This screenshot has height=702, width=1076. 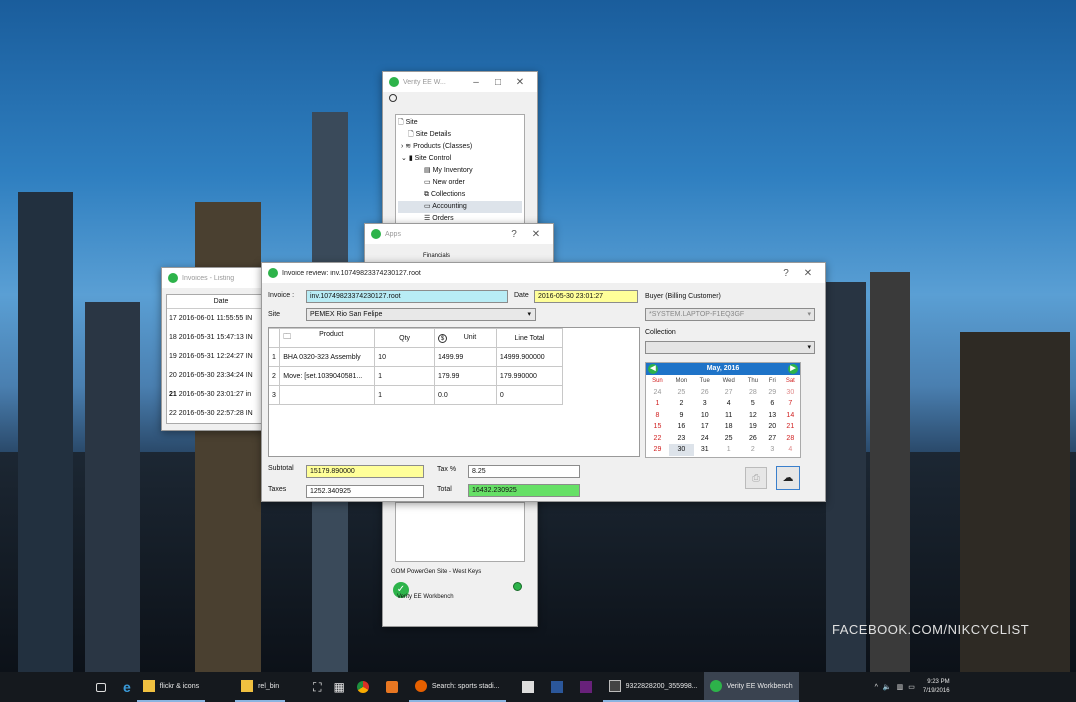 What do you see at coordinates (215, 302) in the screenshot?
I see `listing-column-header: Date` at bounding box center [215, 302].